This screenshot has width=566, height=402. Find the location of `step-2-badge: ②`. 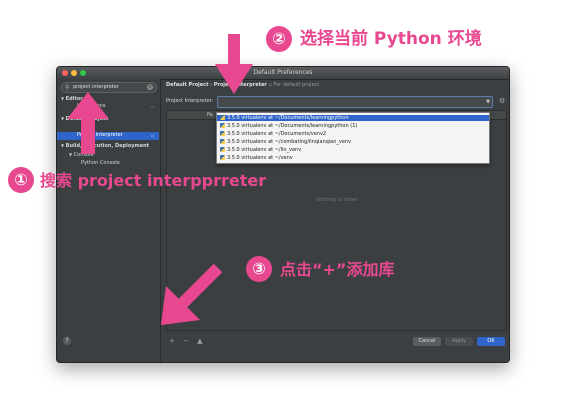

step-2-badge: ② is located at coordinates (279, 39).